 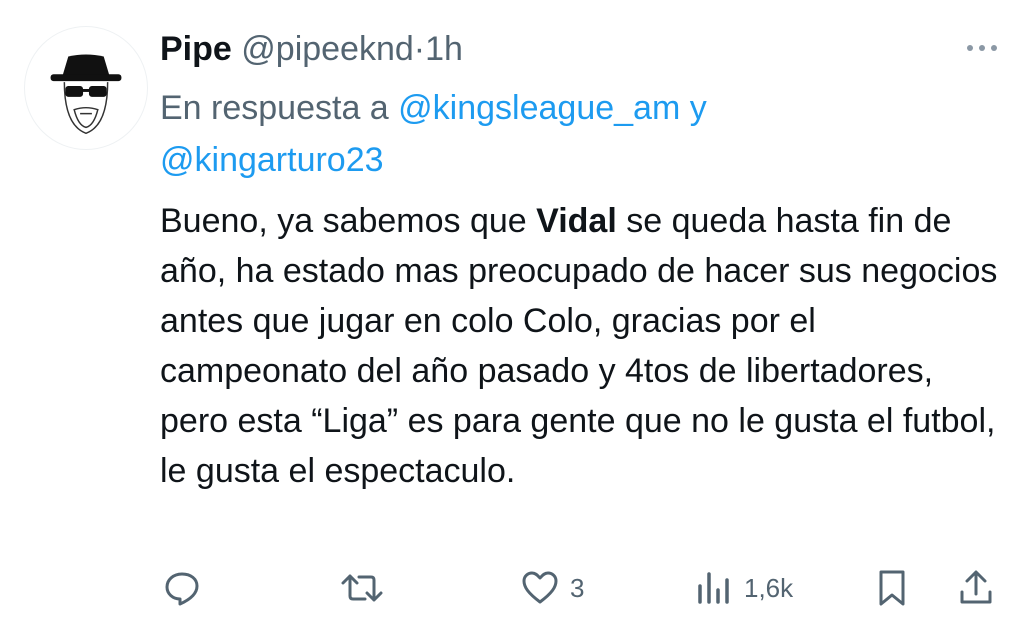 I want to click on heisenberg-avatar-icon, so click(x=86, y=94).